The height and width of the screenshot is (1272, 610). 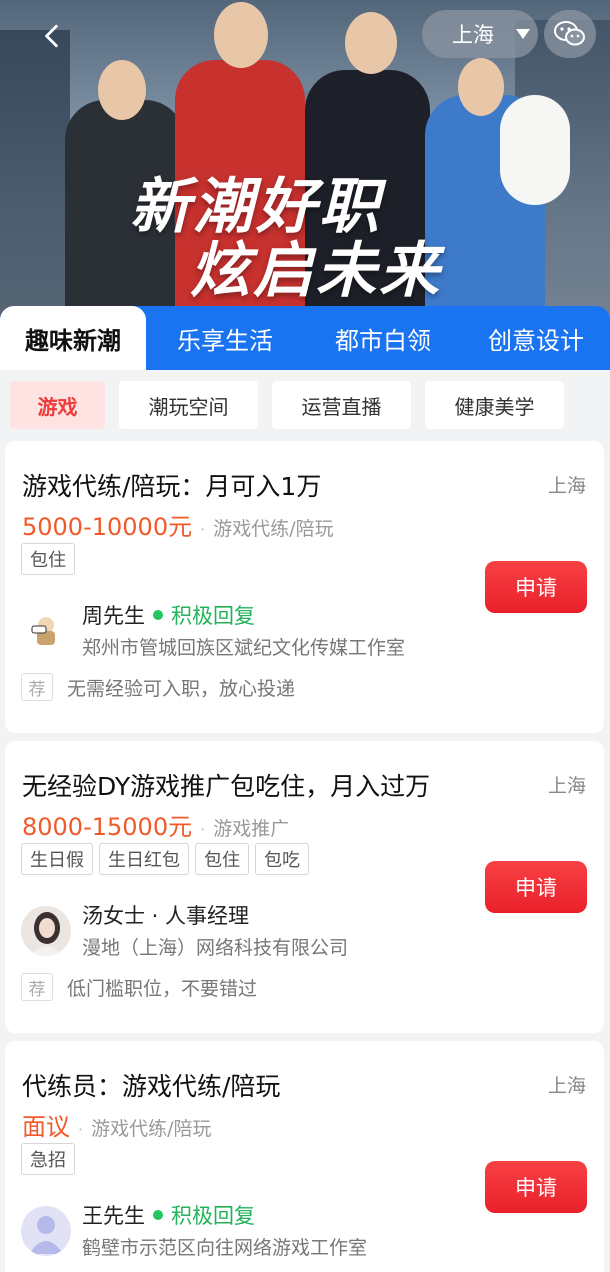 I want to click on benefit-tag: 急招, so click(x=48, y=1159).